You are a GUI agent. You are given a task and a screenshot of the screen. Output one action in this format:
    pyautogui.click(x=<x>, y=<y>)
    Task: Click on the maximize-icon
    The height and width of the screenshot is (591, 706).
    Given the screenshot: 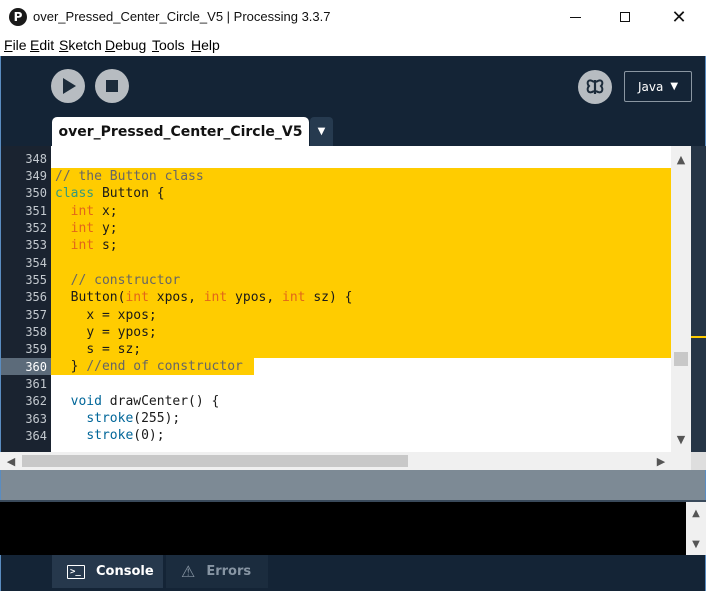 What is the action you would take?
    pyautogui.click(x=625, y=17)
    